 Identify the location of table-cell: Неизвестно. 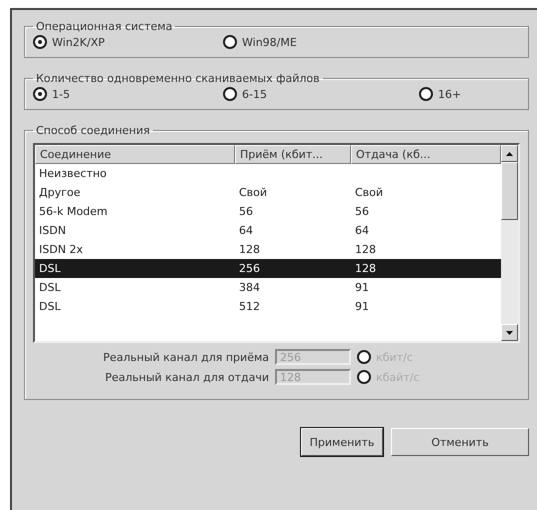
(73, 173).